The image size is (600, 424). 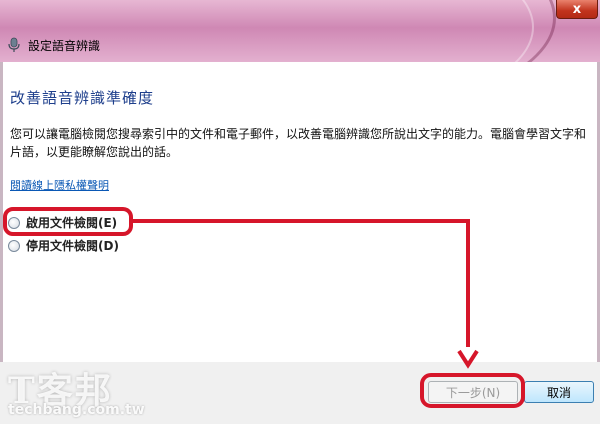 I want to click on cancel-button: 取消, so click(x=559, y=392).